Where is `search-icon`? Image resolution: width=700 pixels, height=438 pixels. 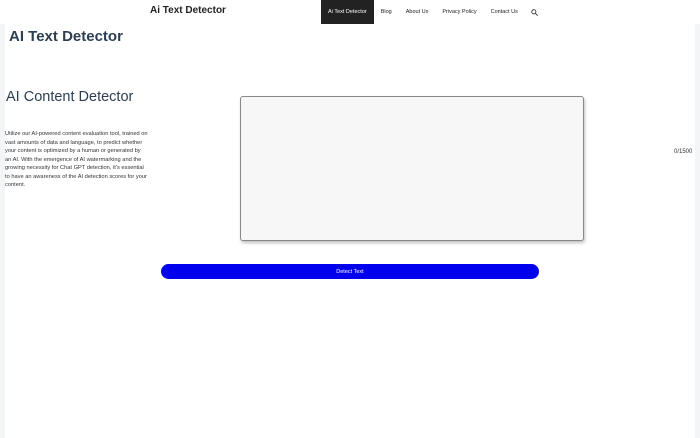
search-icon is located at coordinates (535, 12).